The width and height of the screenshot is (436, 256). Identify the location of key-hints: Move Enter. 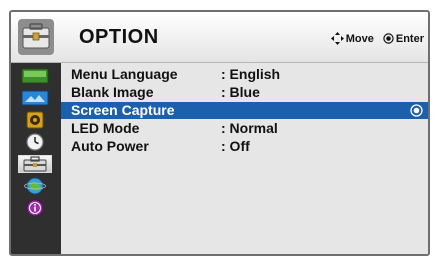
(373, 38).